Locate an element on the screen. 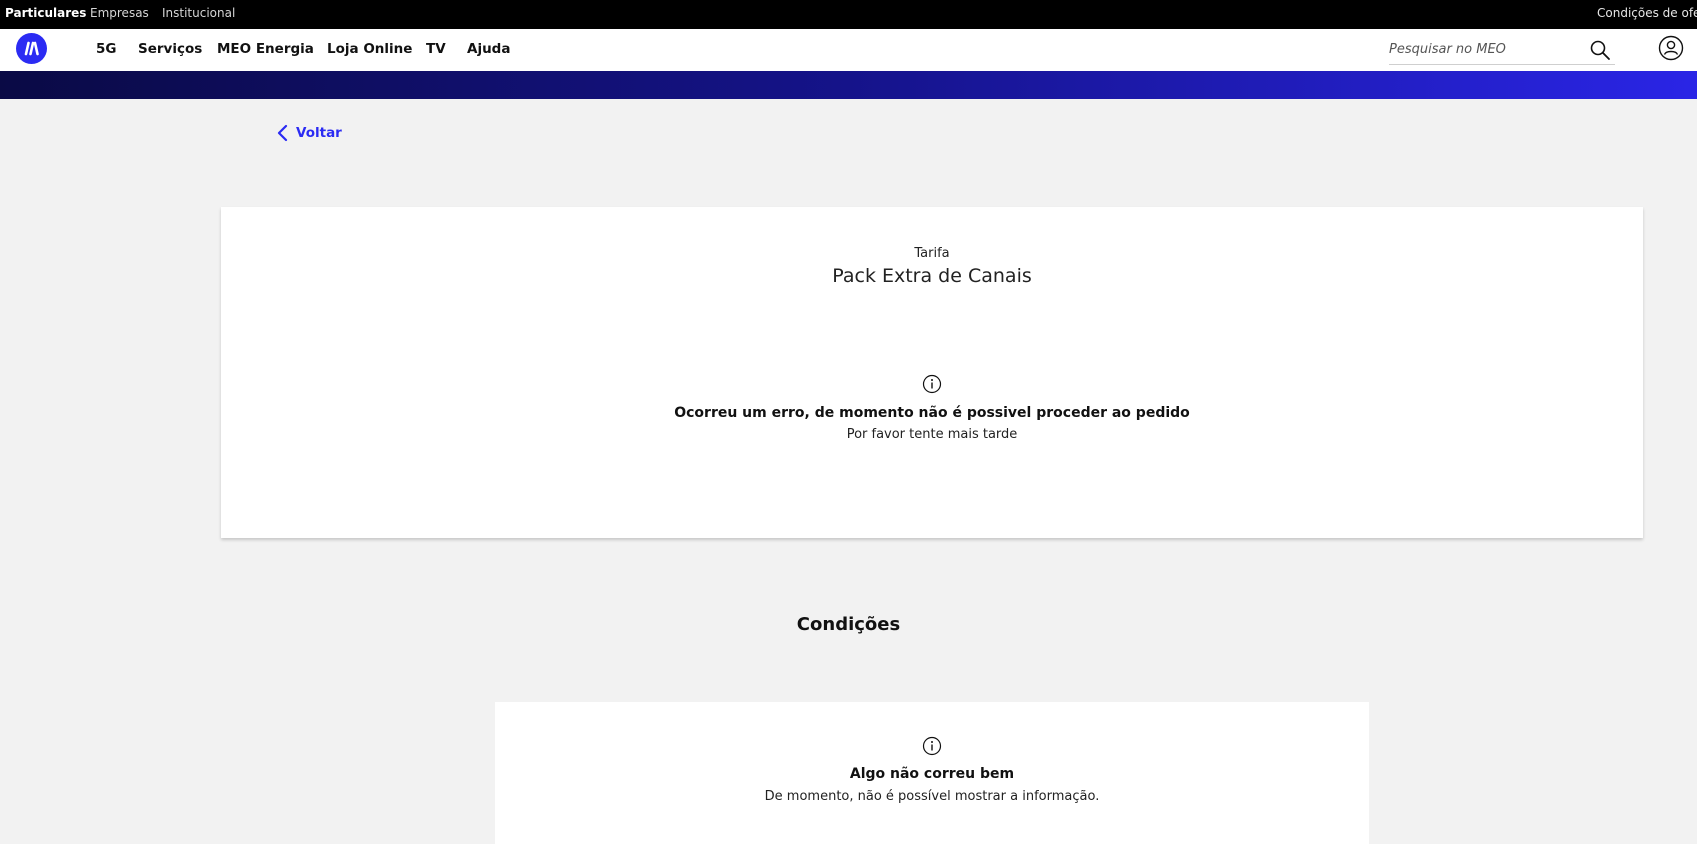 The height and width of the screenshot is (844, 1697). meo-logo-icon is located at coordinates (31, 48).